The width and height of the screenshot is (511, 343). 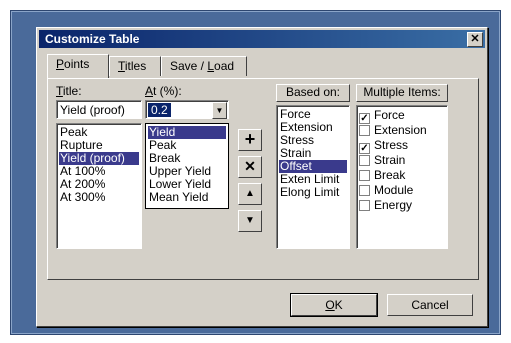 I want to click on multiple-items-row: Extension, so click(x=402, y=130).